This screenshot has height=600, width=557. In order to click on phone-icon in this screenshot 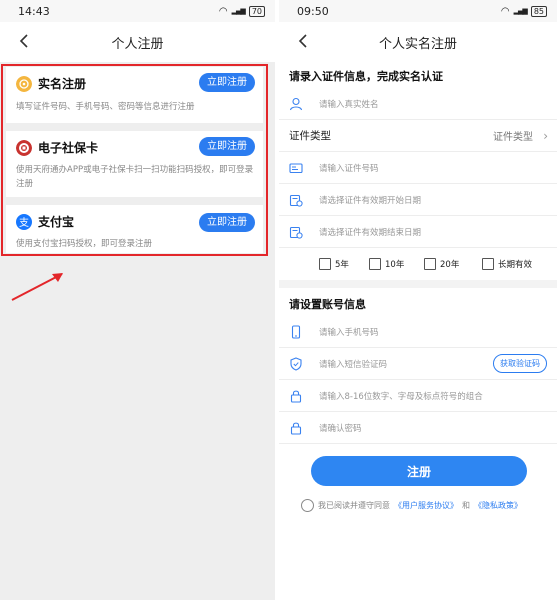, I will do `click(296, 331)`.